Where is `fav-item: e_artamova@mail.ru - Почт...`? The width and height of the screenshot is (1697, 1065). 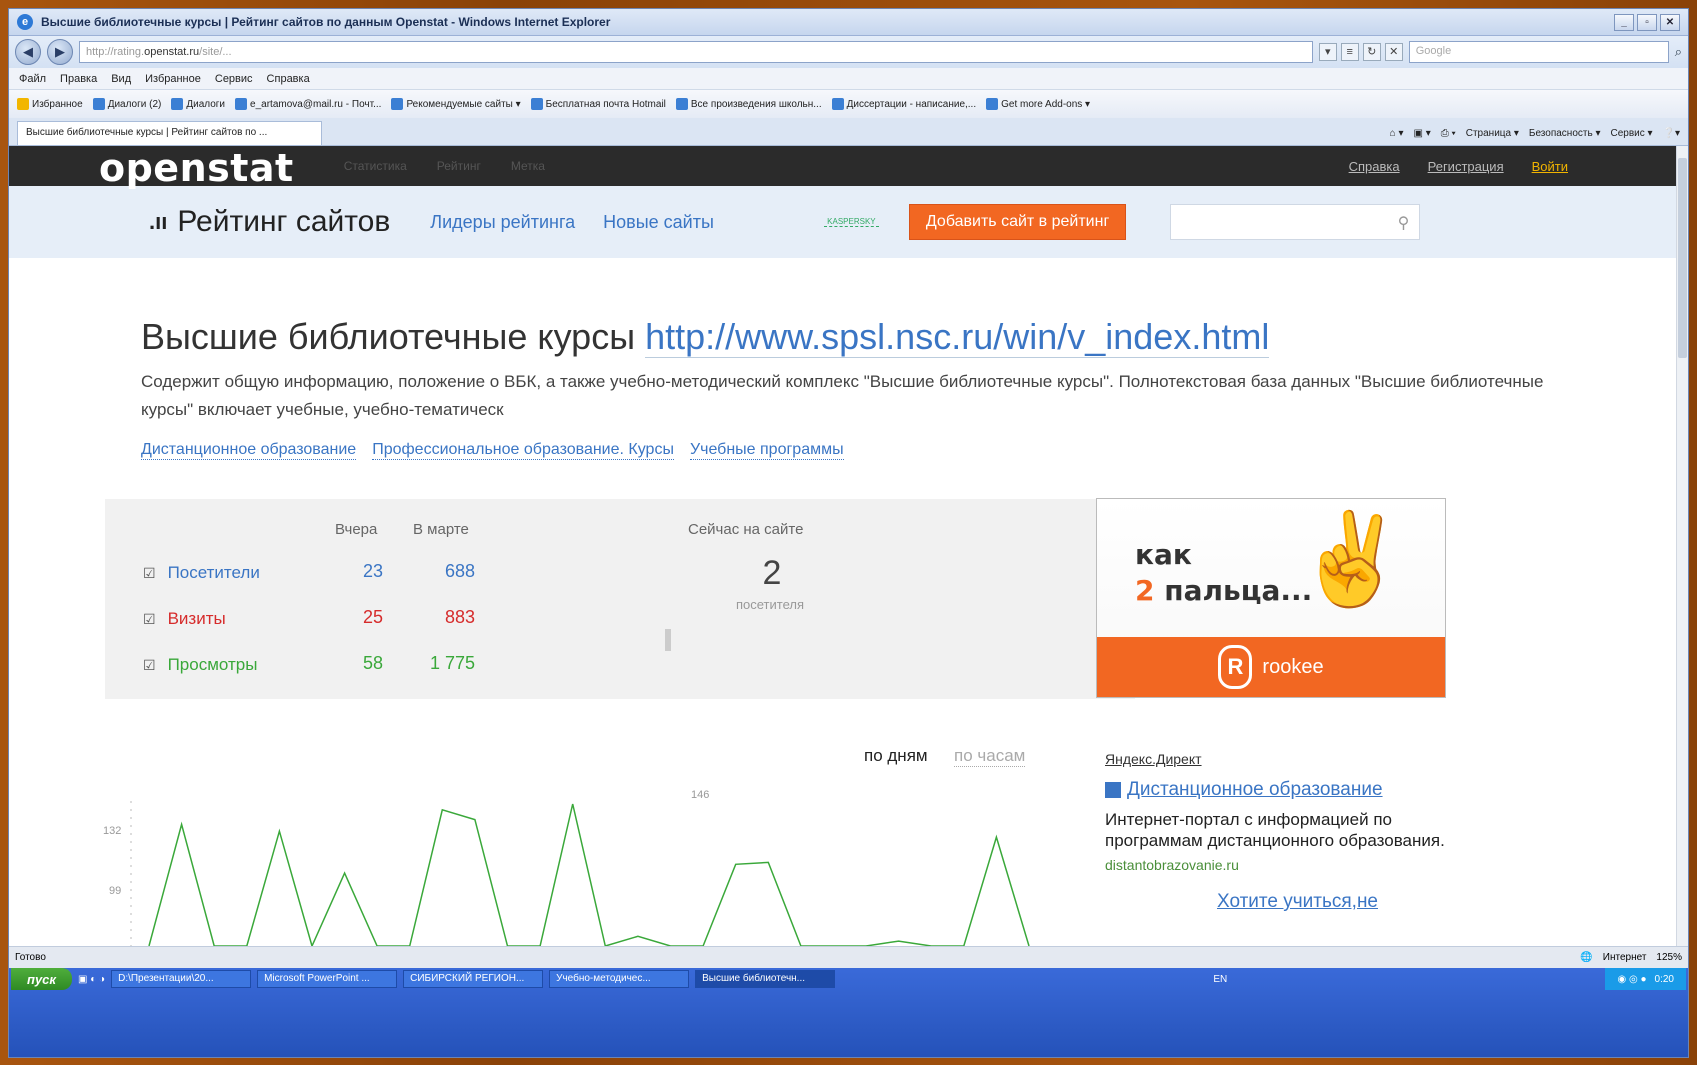
fav-item: e_artamova@mail.ru - Почт... is located at coordinates (308, 104).